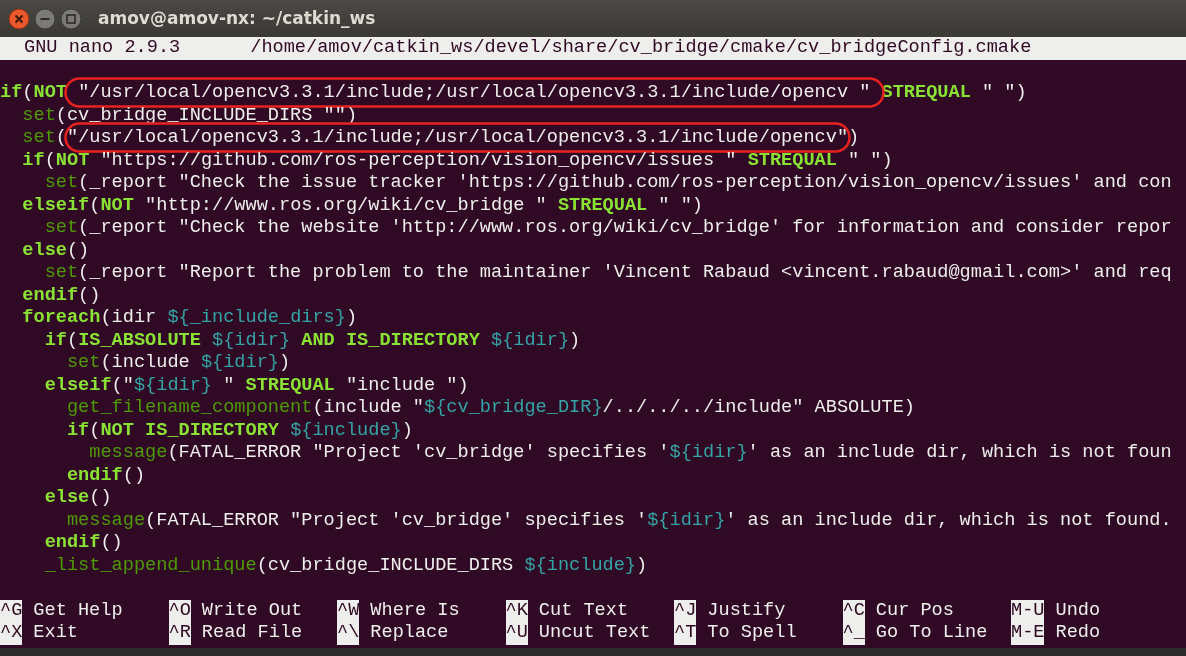 The image size is (1186, 656). I want to click on code-line: if(NOT "https://github.com/ros-perception/vision_opencv/issues " STREQUAL " "), so click(457, 160).